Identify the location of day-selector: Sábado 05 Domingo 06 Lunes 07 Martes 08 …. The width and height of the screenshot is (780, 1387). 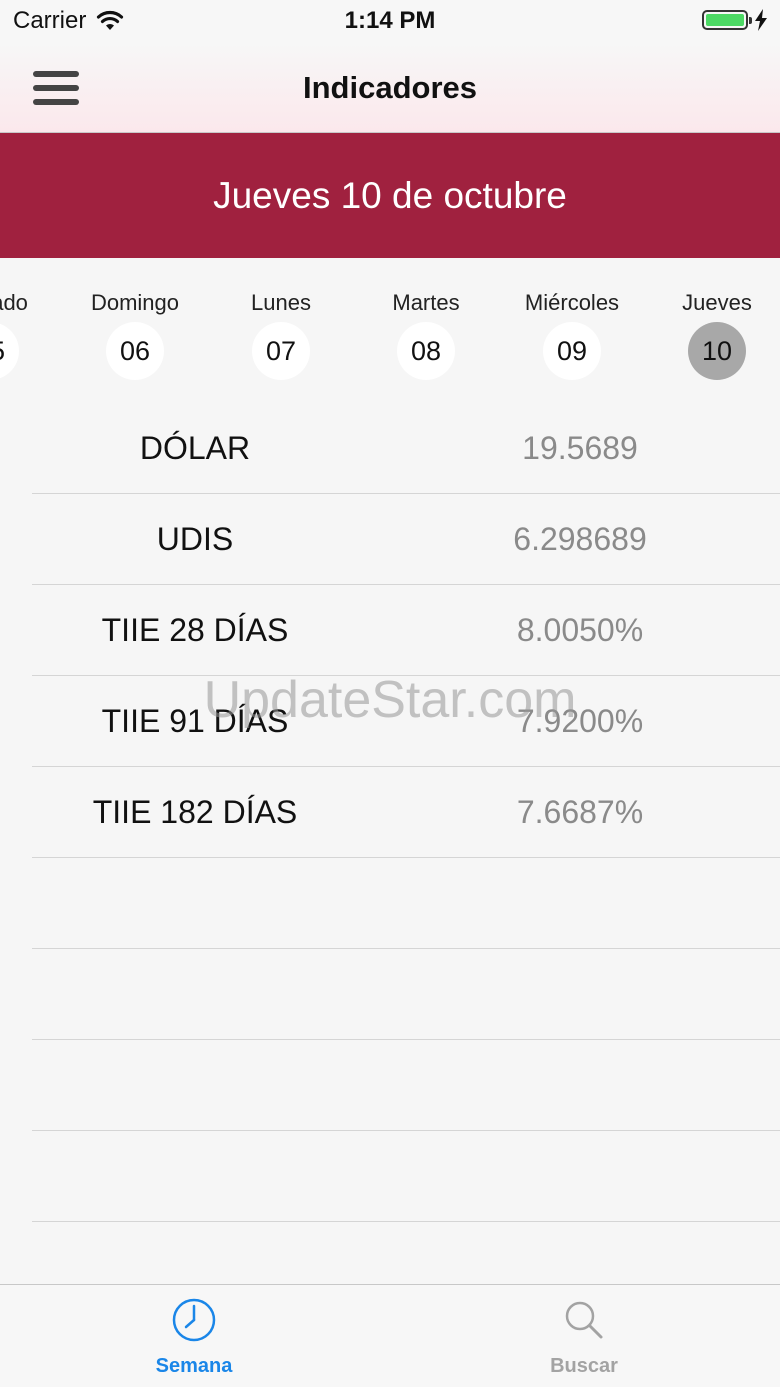
(390, 328).